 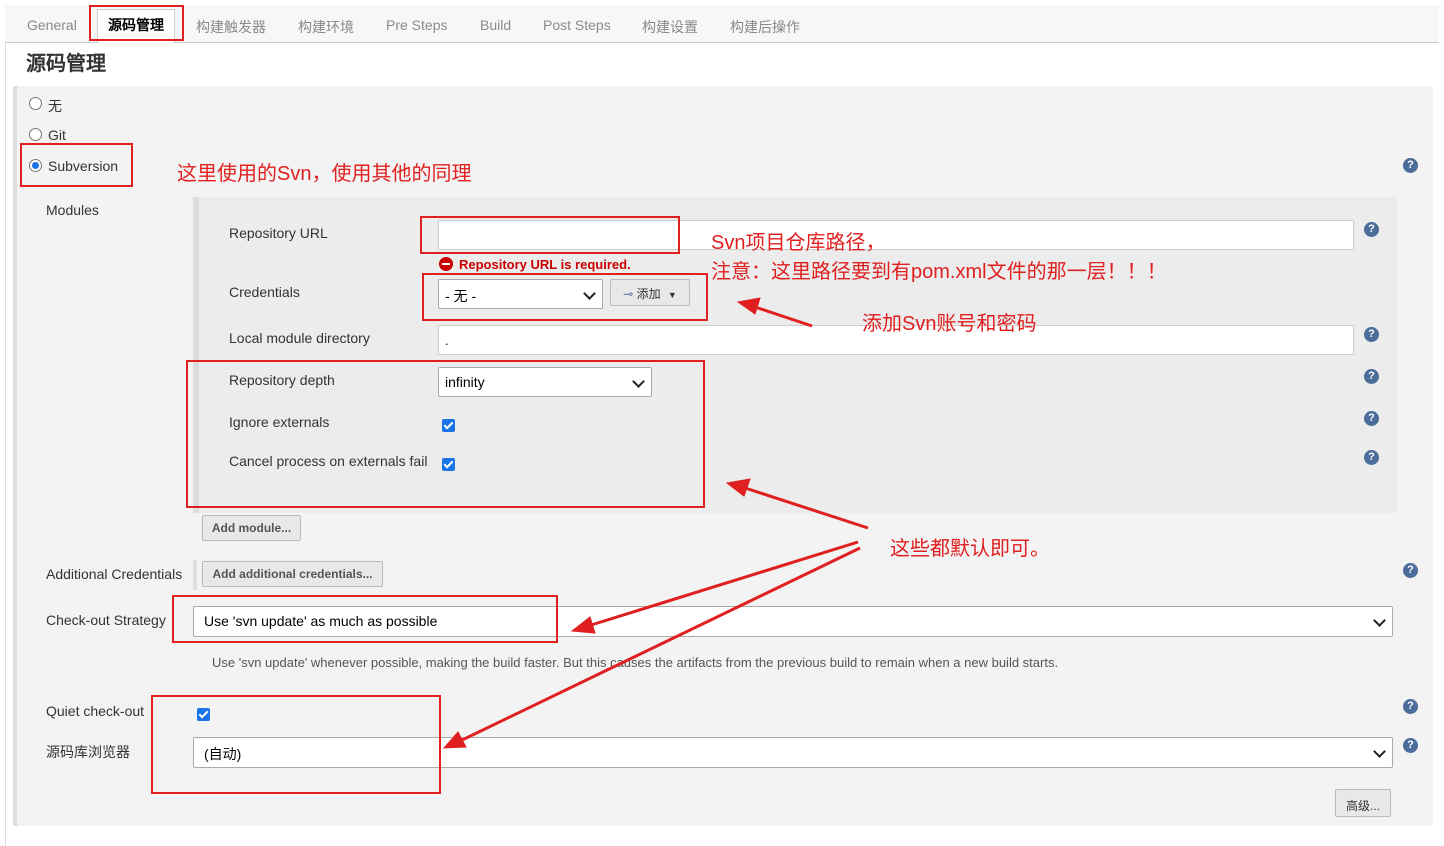 What do you see at coordinates (782, 316) in the screenshot?
I see `arrow-credentials` at bounding box center [782, 316].